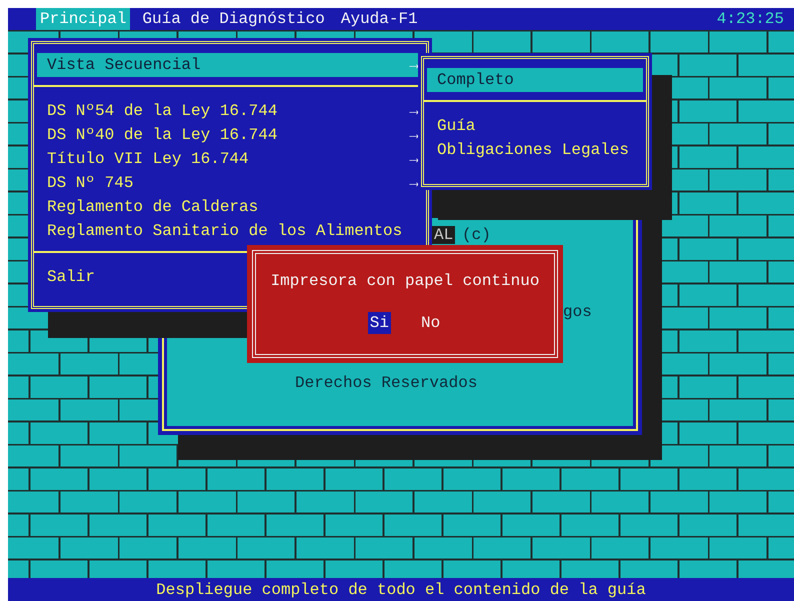  Describe the element at coordinates (577, 312) in the screenshot. I see `text-fragment: gos` at that location.